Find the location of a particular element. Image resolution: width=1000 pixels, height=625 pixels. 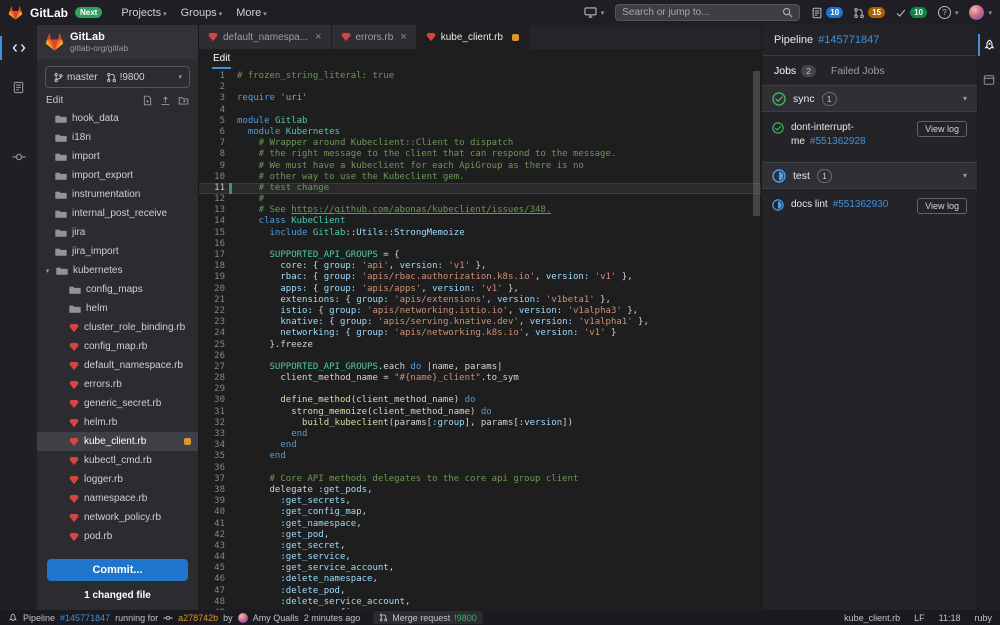

new-file-icon is located at coordinates (147, 100).